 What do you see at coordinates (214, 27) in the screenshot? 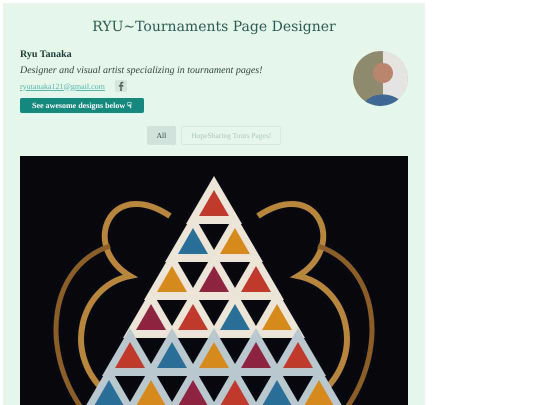
I see `page-title: RYU~Tournaments Page Designer` at bounding box center [214, 27].